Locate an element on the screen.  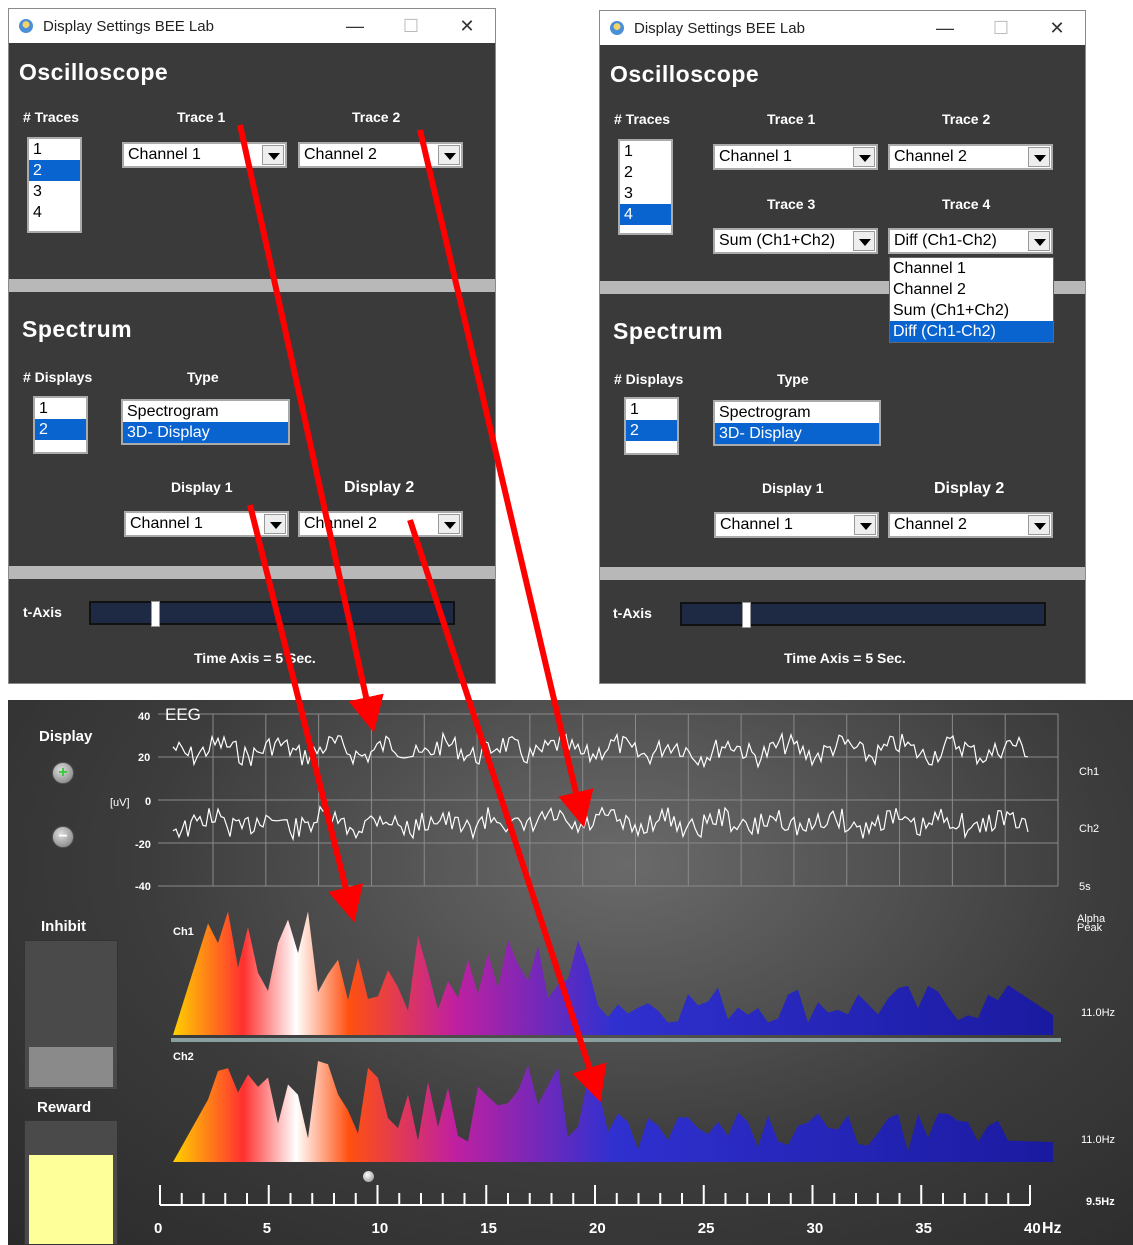
eeg-title: EEG is located at coordinates (183, 714).